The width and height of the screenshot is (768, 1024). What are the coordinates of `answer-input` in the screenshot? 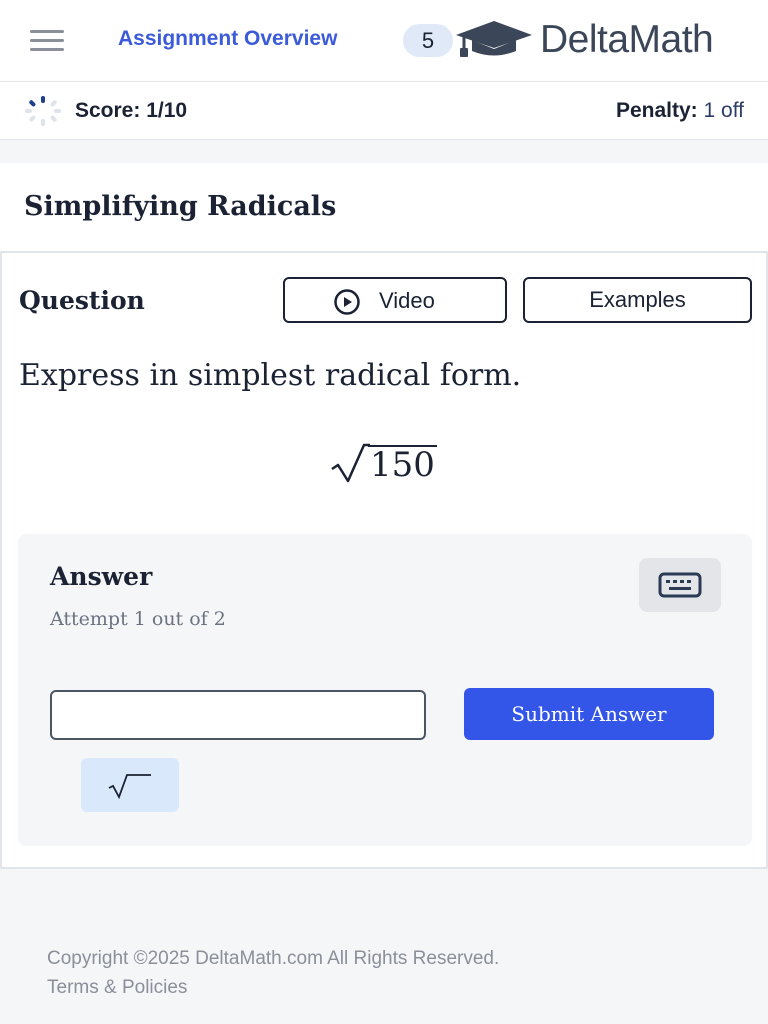 It's located at (238, 715).